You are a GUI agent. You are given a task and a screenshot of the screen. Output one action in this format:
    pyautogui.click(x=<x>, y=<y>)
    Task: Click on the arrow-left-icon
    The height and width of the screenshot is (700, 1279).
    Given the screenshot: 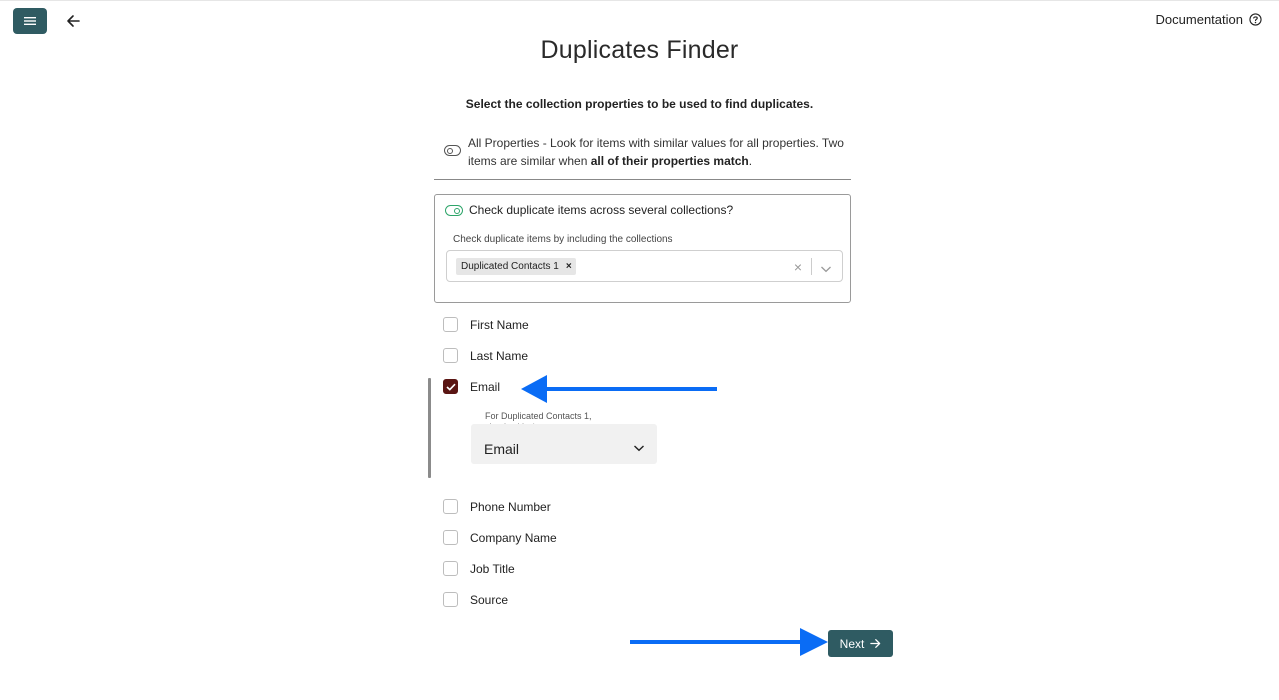 What is the action you would take?
    pyautogui.click(x=73, y=21)
    